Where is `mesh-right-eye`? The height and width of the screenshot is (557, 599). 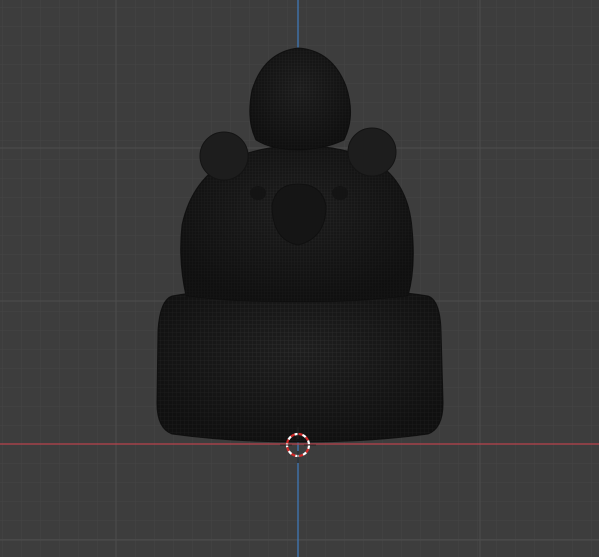 mesh-right-eye is located at coordinates (340, 193).